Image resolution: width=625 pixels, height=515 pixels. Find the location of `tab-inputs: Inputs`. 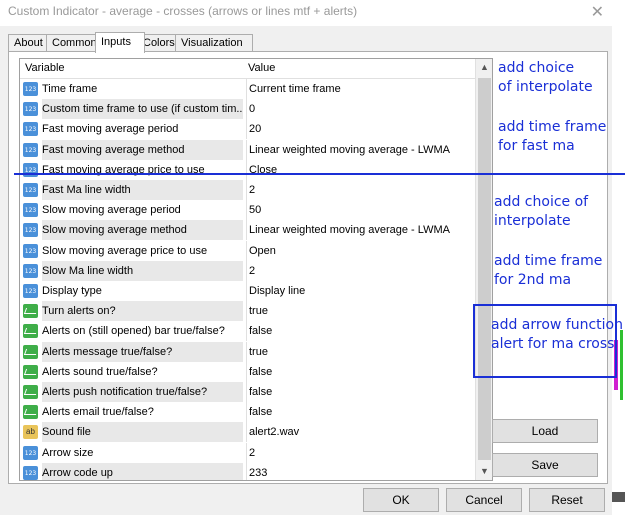

tab-inputs: Inputs is located at coordinates (120, 42).